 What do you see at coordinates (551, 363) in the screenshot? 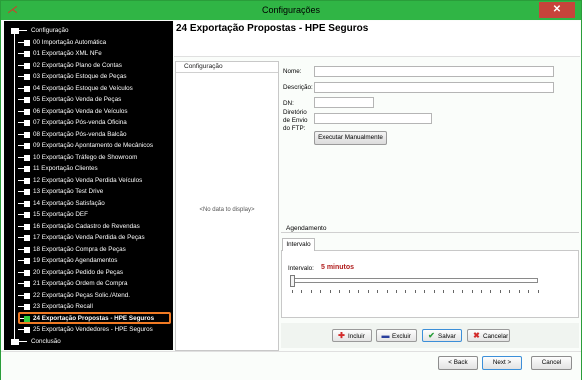
I see `cancel-button: Cancel` at bounding box center [551, 363].